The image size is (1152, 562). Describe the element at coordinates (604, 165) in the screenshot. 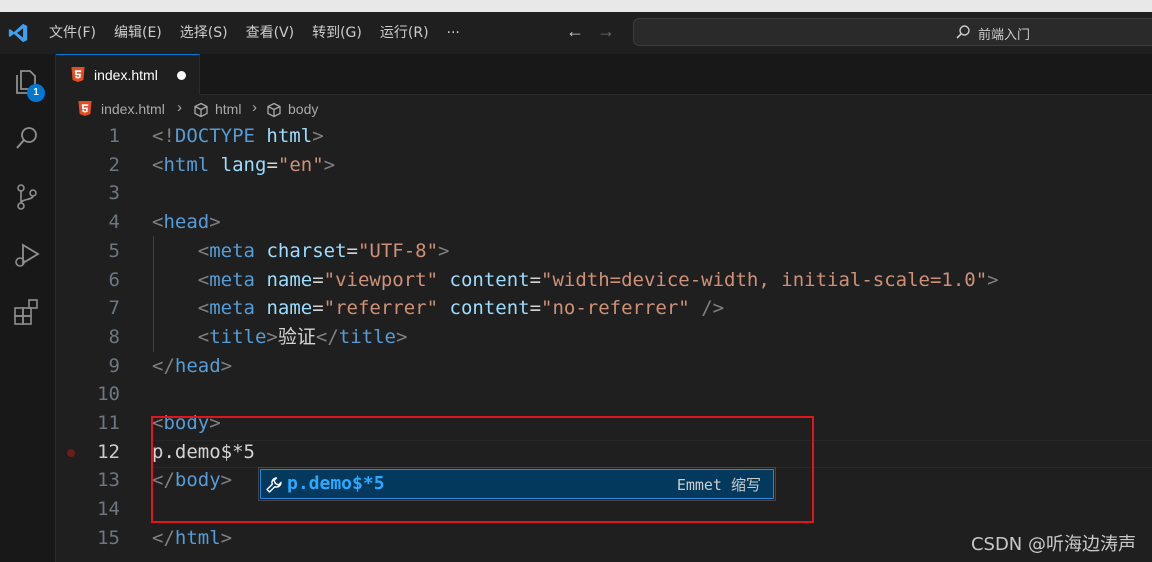

I see `code-line: 2 <html lang="en">` at that location.